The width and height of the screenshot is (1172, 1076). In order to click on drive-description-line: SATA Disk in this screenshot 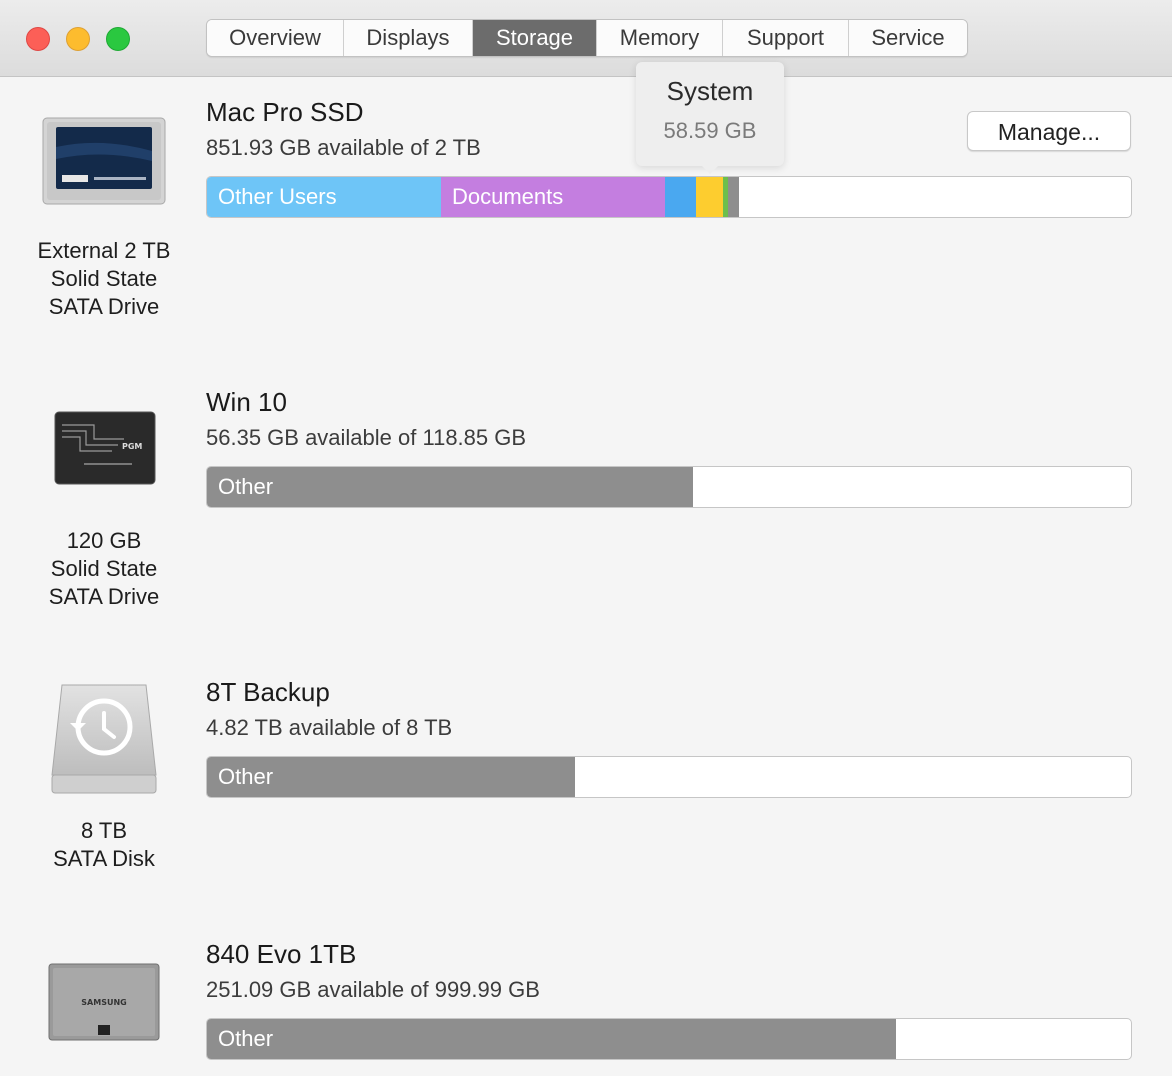, I will do `click(104, 858)`.